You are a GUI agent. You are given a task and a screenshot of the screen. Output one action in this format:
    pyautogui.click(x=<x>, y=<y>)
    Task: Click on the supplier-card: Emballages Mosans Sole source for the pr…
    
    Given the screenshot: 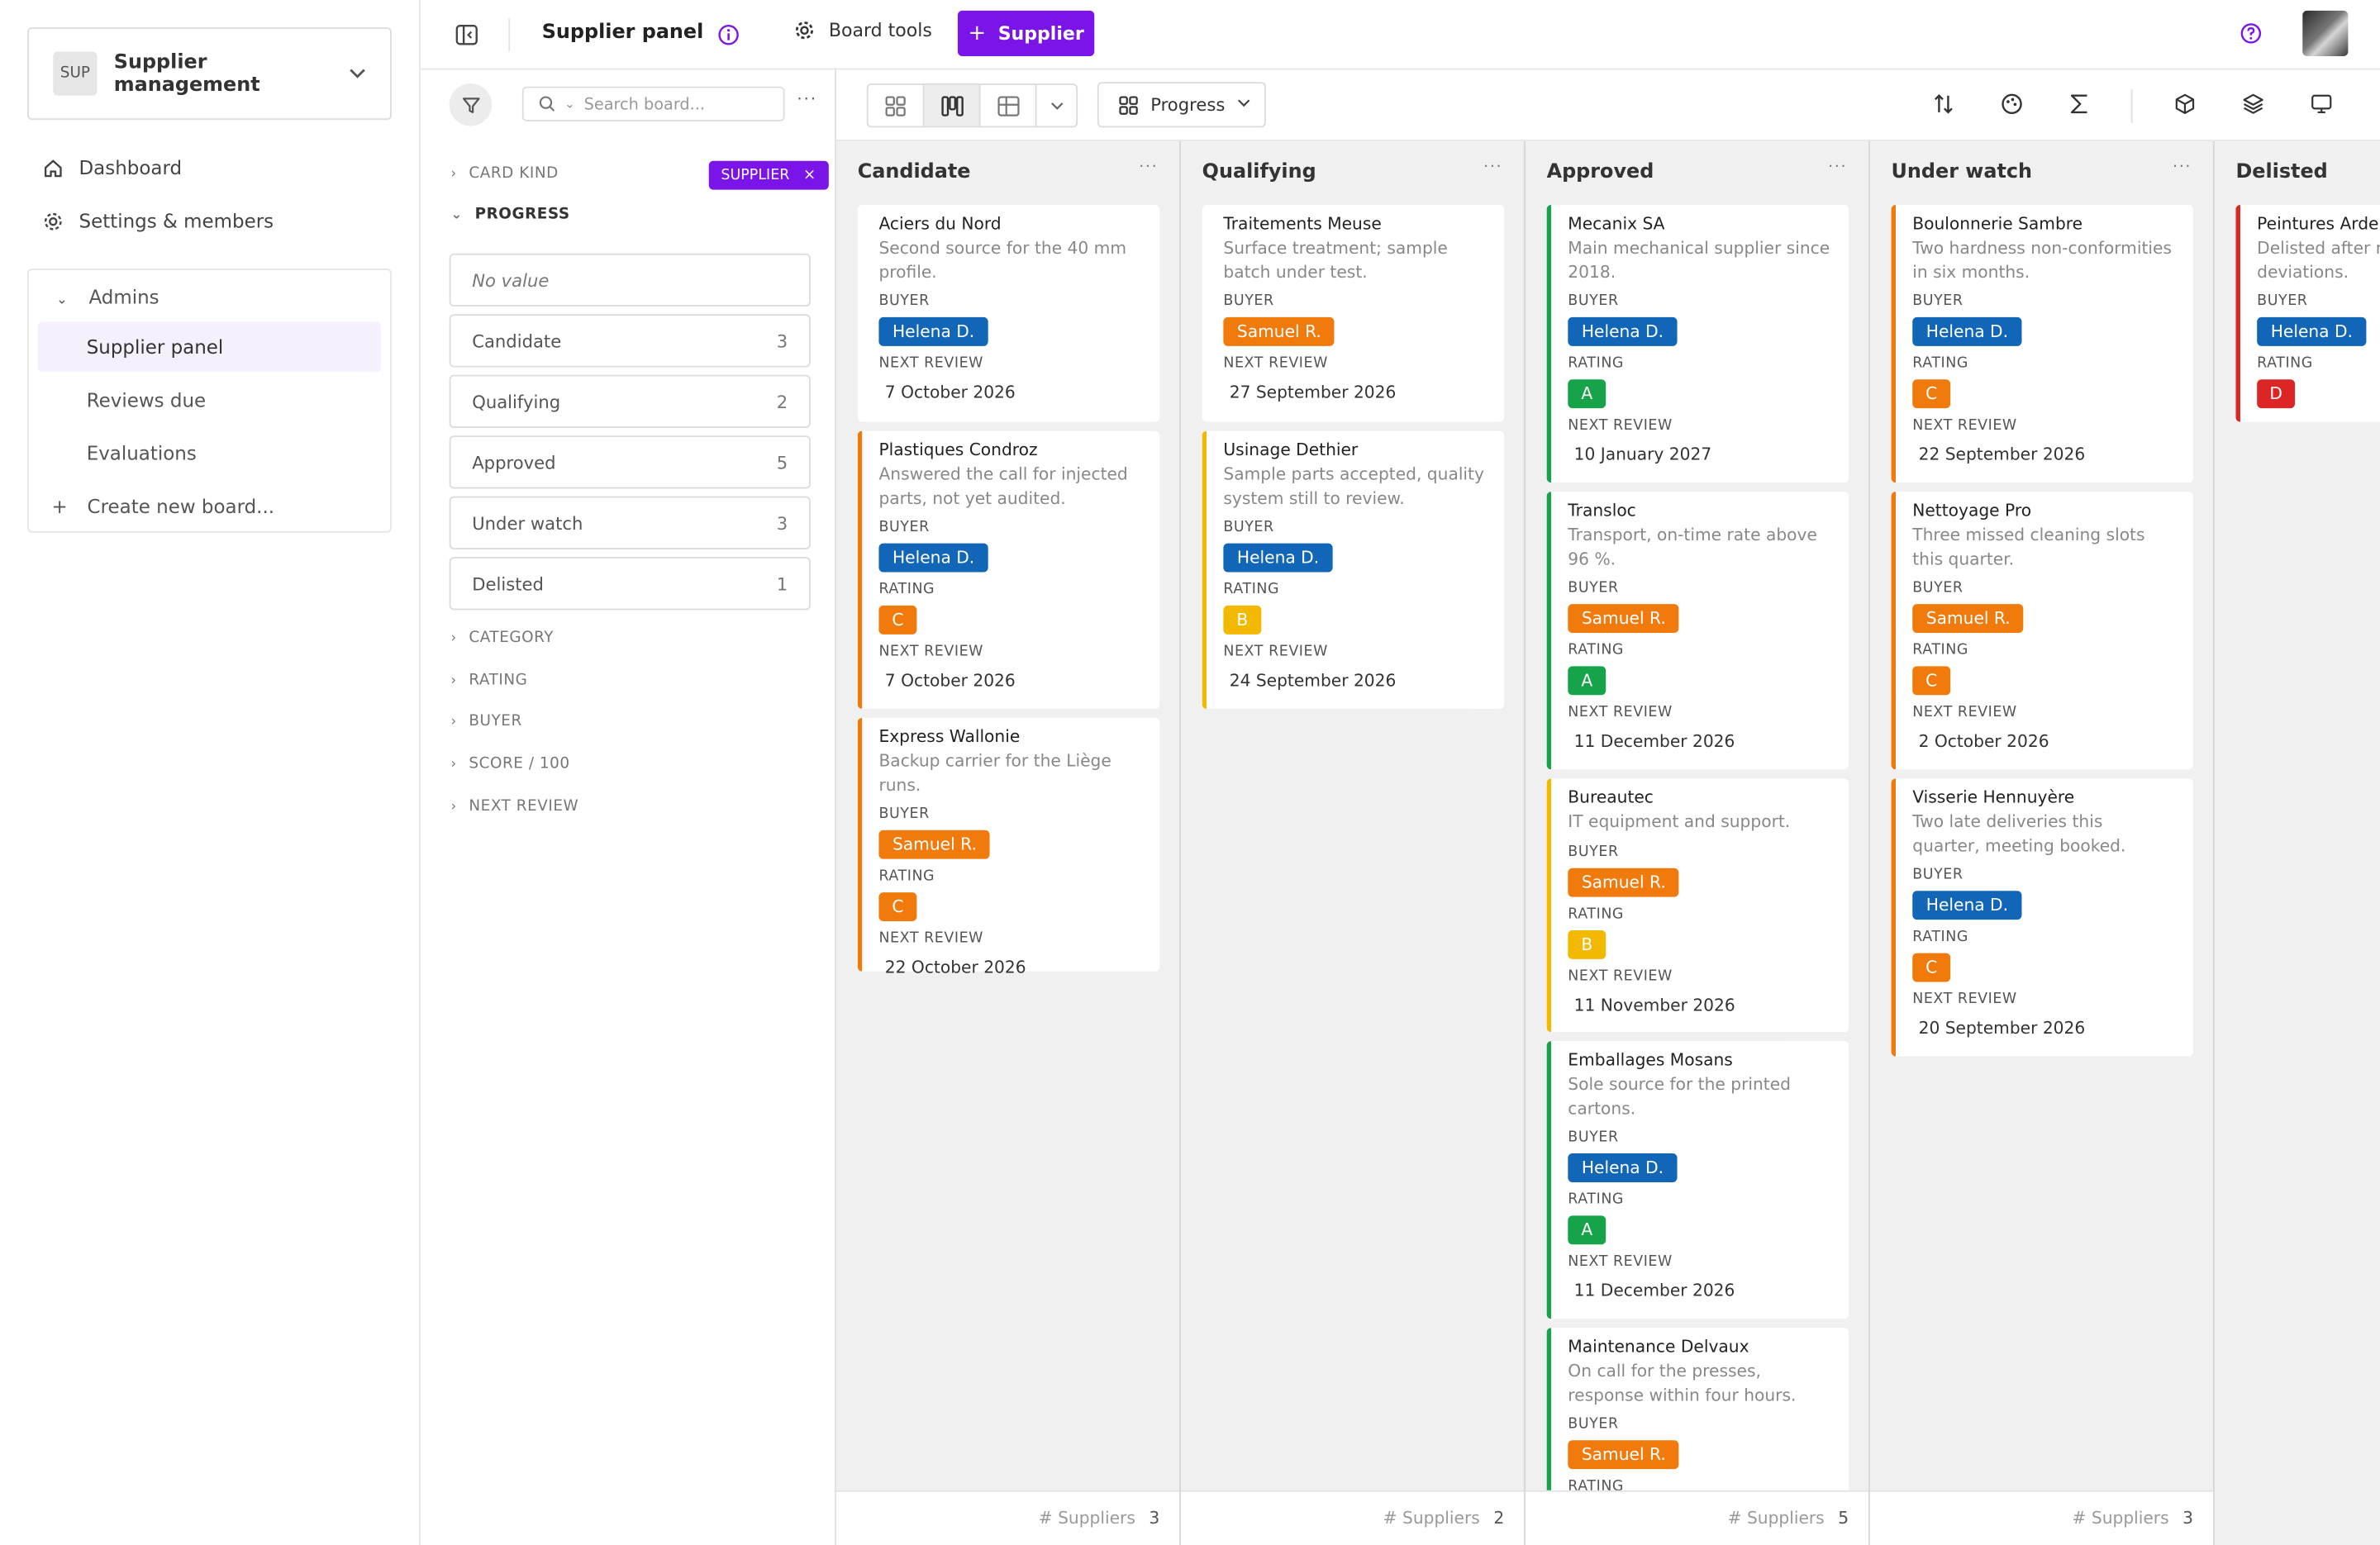 What is the action you would take?
    pyautogui.click(x=1697, y=1180)
    